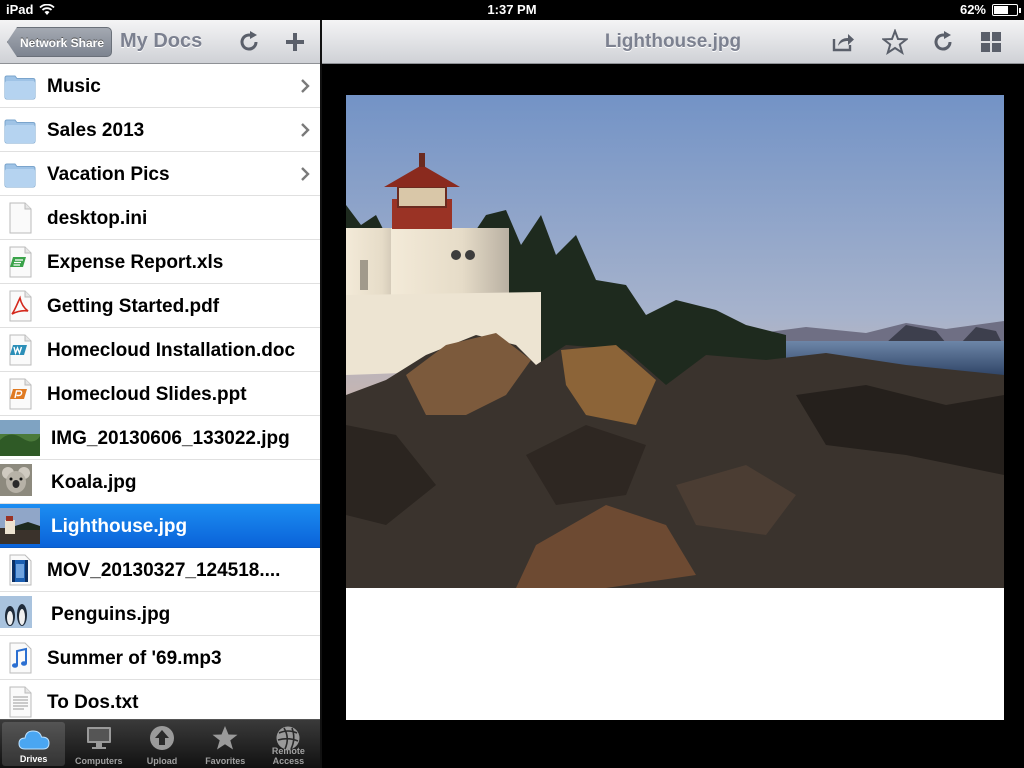  Describe the element at coordinates (991, 42) in the screenshot. I see `grid-view-icon` at that location.